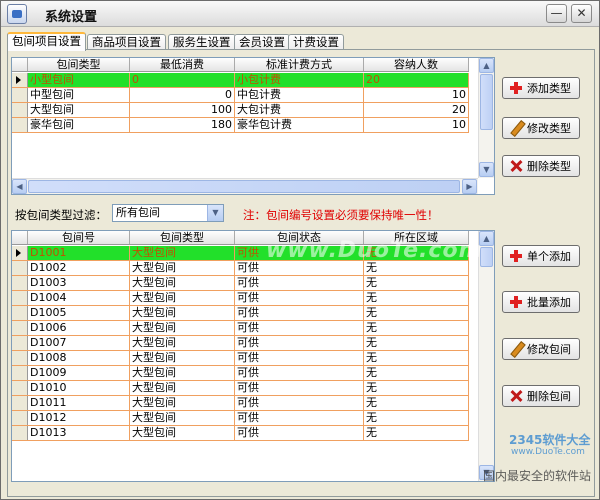 This screenshot has width=600, height=500. I want to click on minimize-button: —, so click(556, 13).